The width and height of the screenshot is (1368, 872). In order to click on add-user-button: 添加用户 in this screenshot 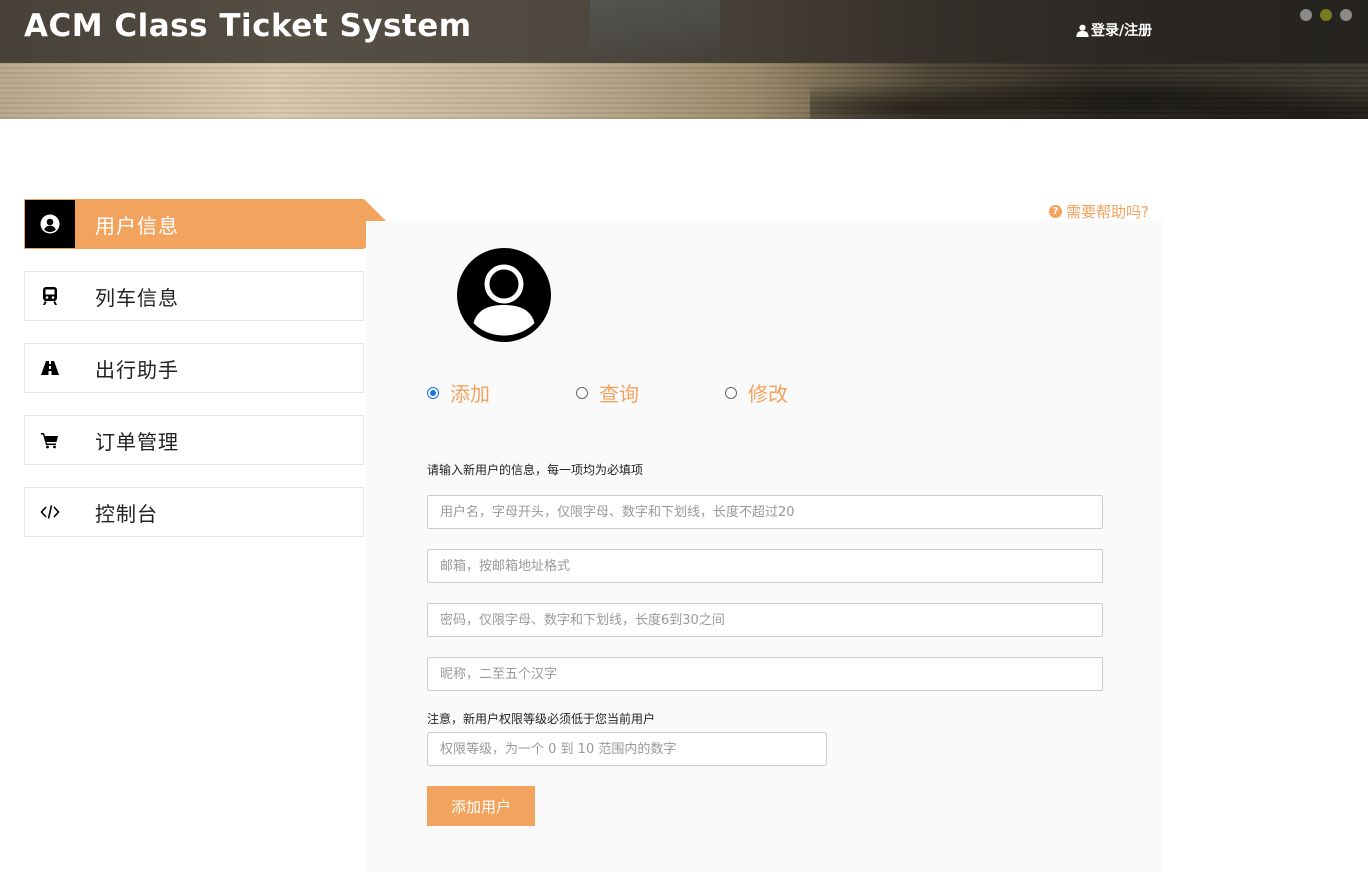, I will do `click(481, 806)`.